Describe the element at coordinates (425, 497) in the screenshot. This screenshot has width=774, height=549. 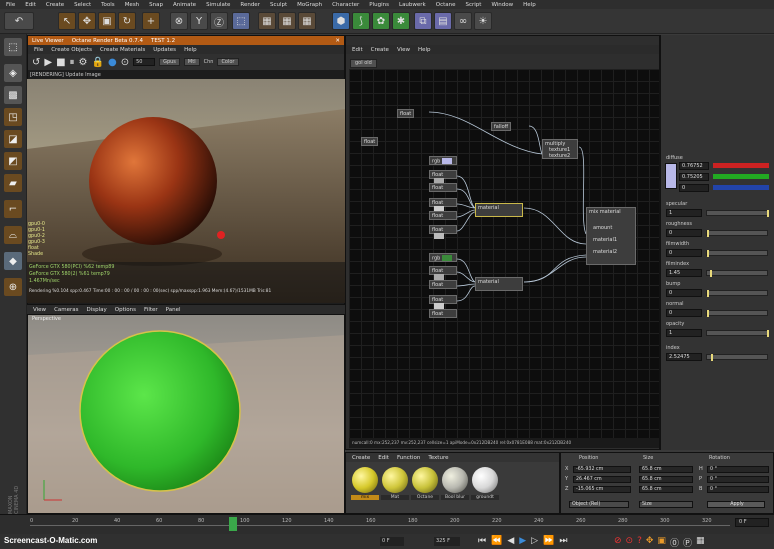
I see `material-label-octane: Octane` at that location.